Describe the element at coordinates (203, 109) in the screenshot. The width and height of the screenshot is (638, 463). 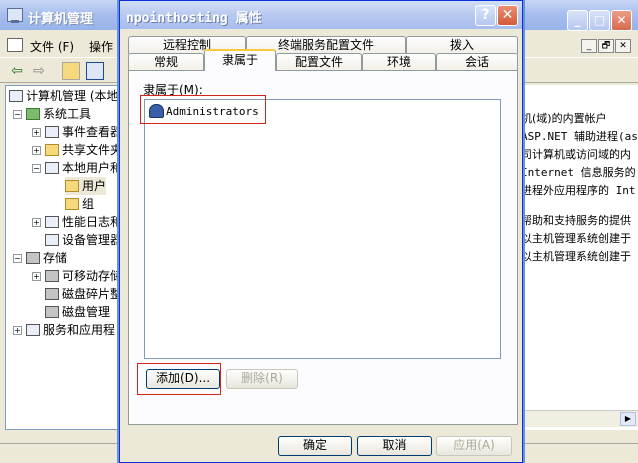
I see `highlight-box-member` at that location.